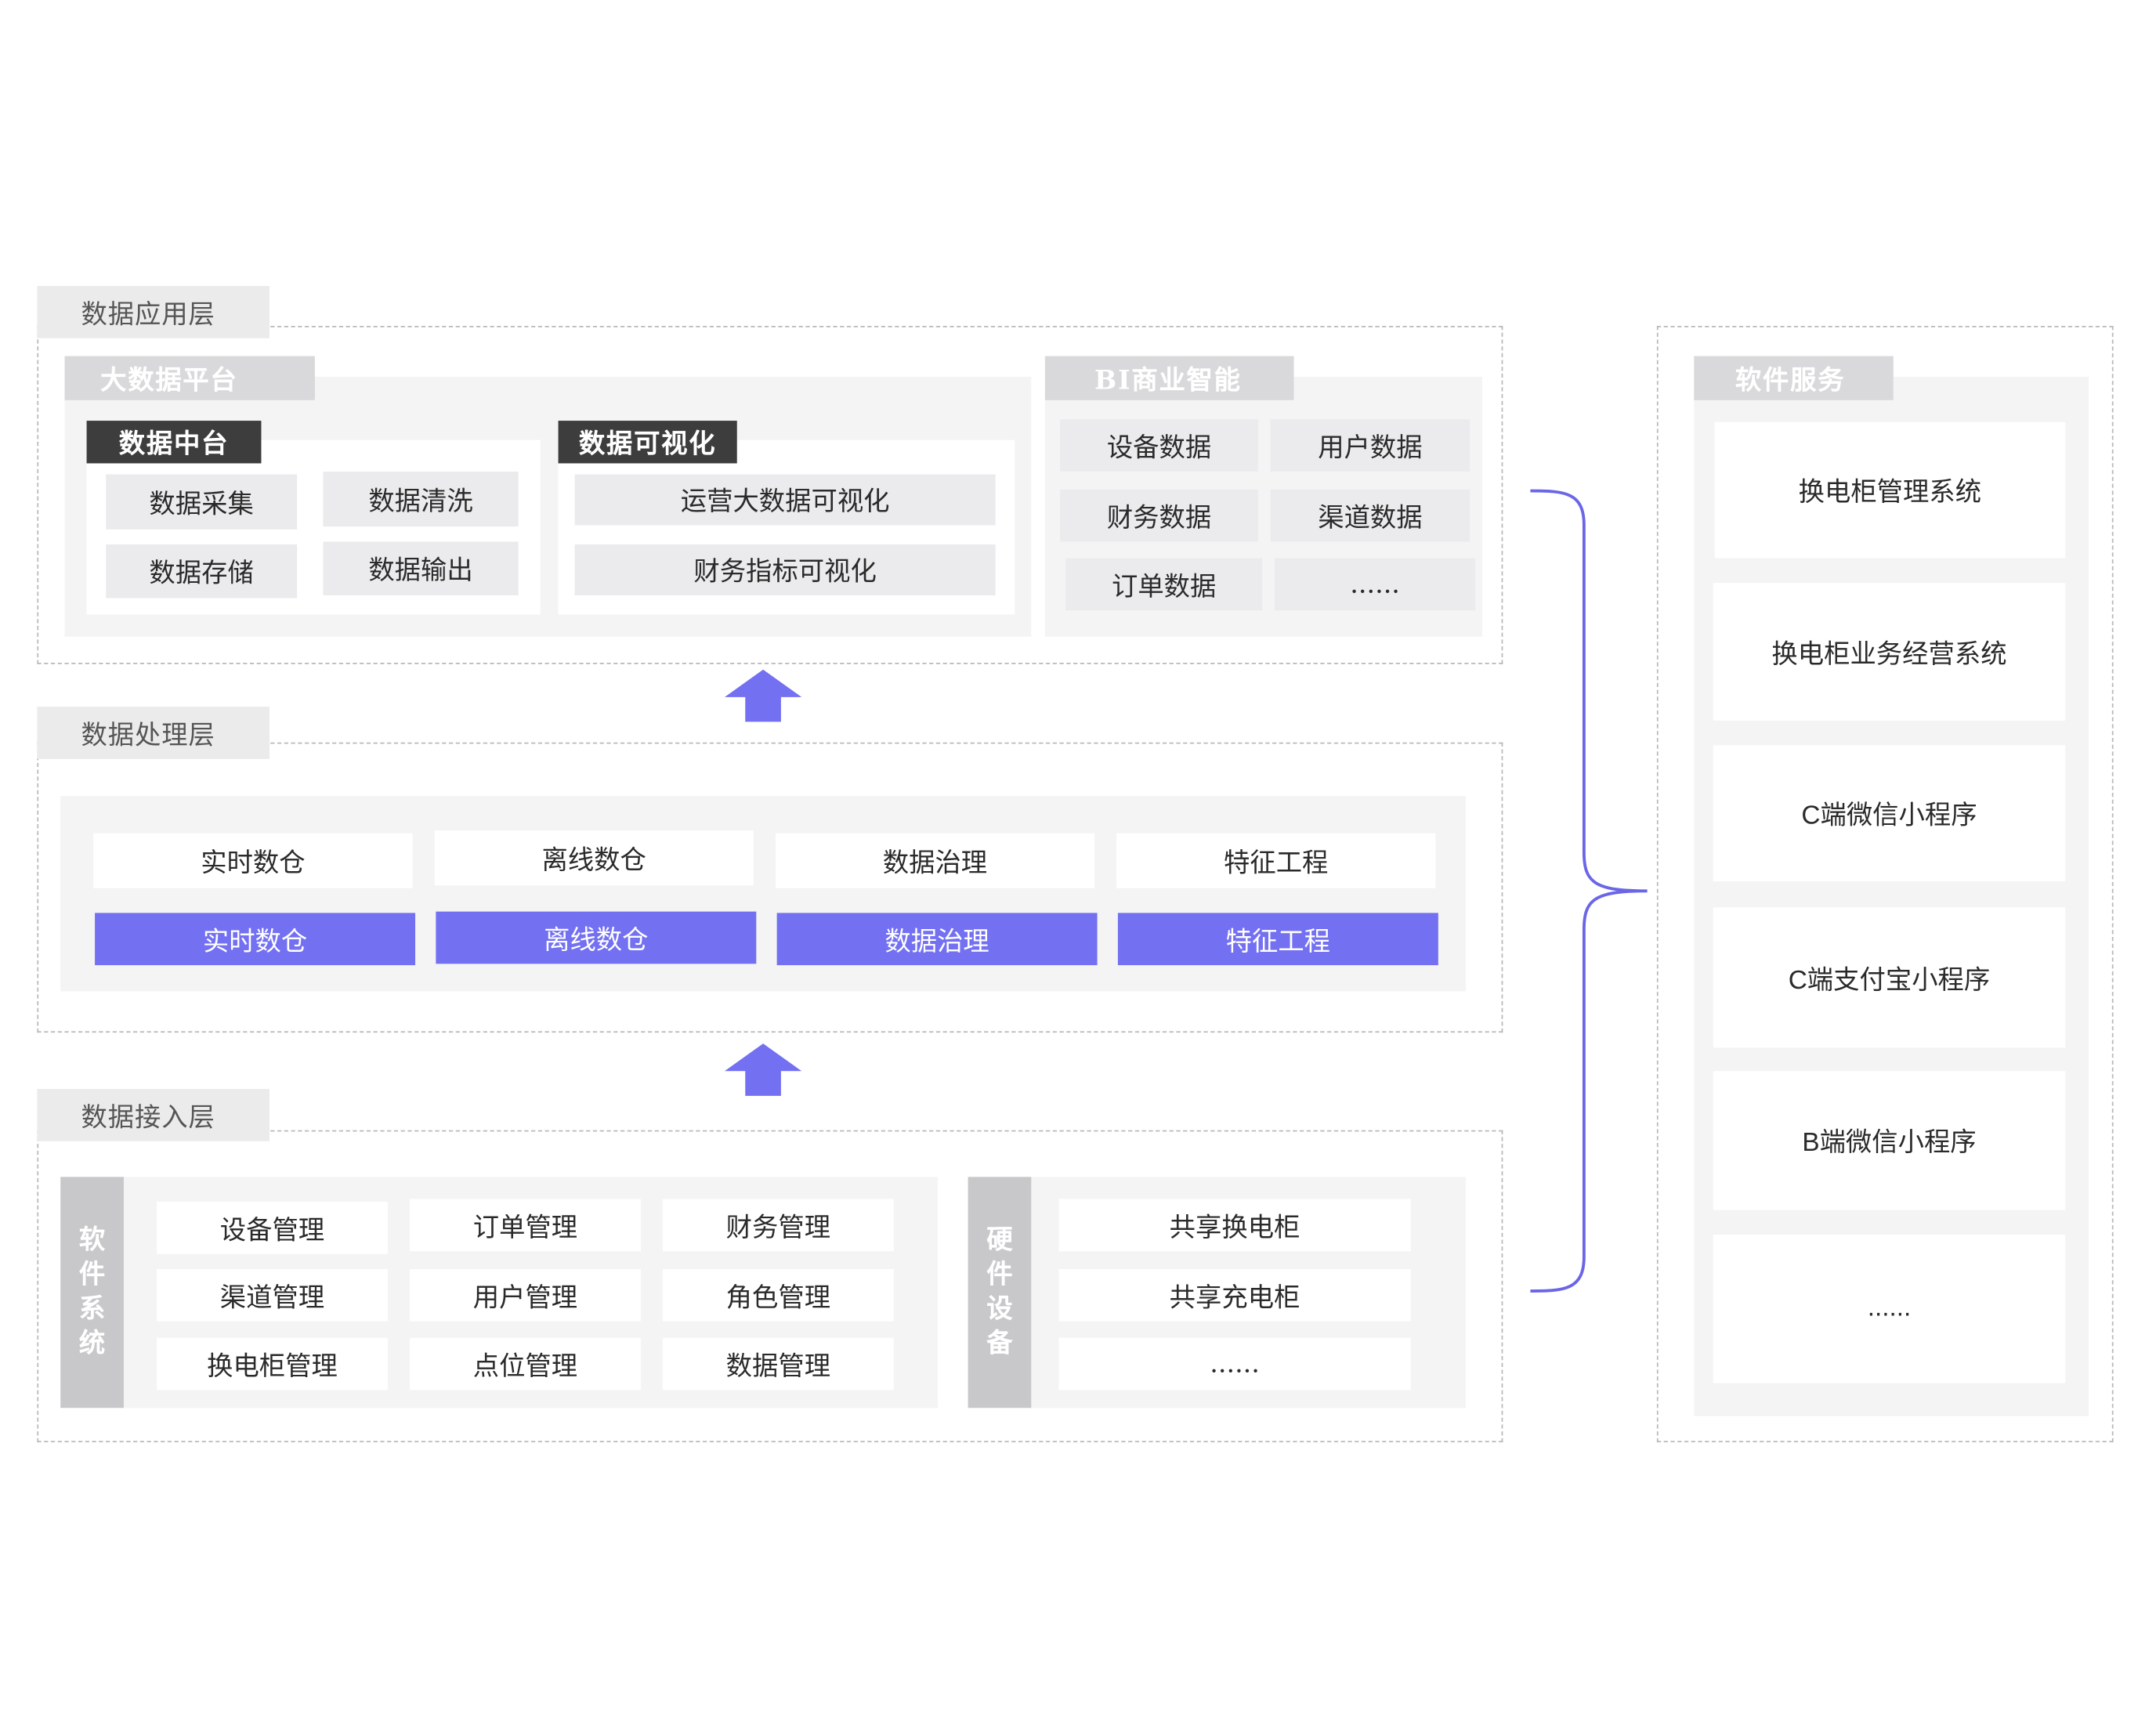  What do you see at coordinates (785, 569) in the screenshot?
I see `finance-visualization-item: 财务指标可视化` at bounding box center [785, 569].